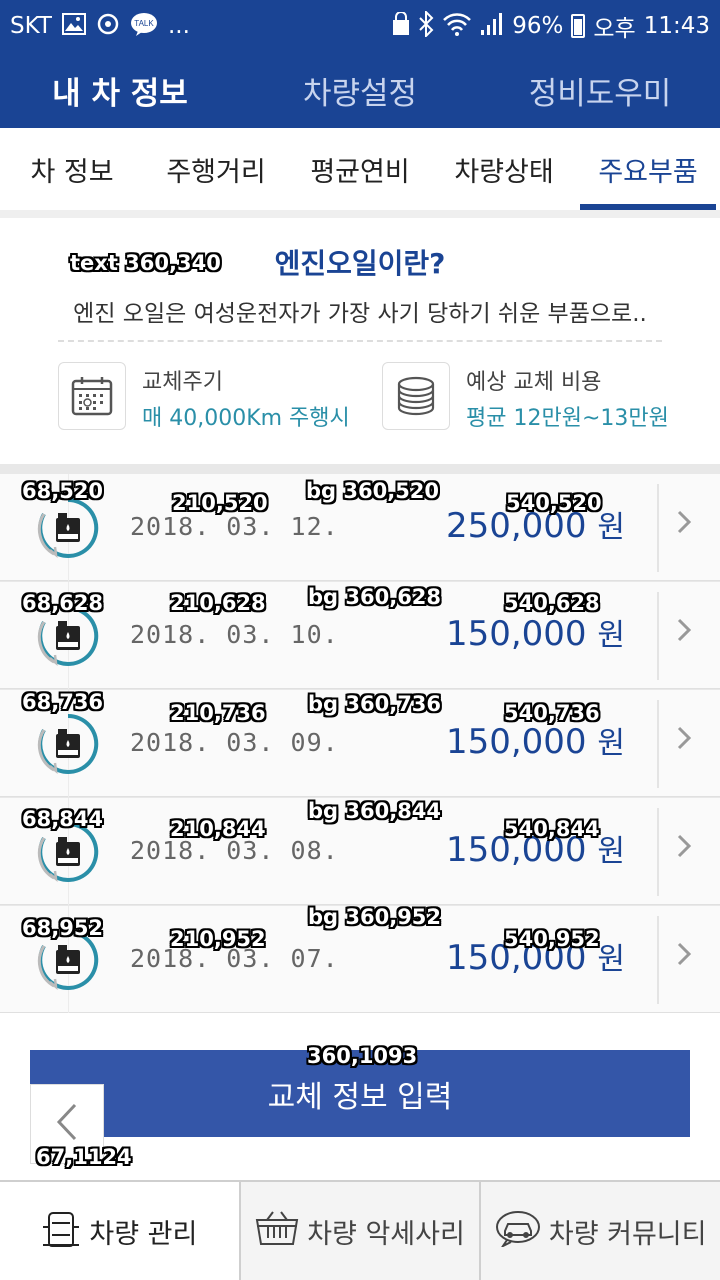 Image resolution: width=720 pixels, height=1280 pixels. I want to click on history-date: 2018. 03. 09., so click(234, 742).